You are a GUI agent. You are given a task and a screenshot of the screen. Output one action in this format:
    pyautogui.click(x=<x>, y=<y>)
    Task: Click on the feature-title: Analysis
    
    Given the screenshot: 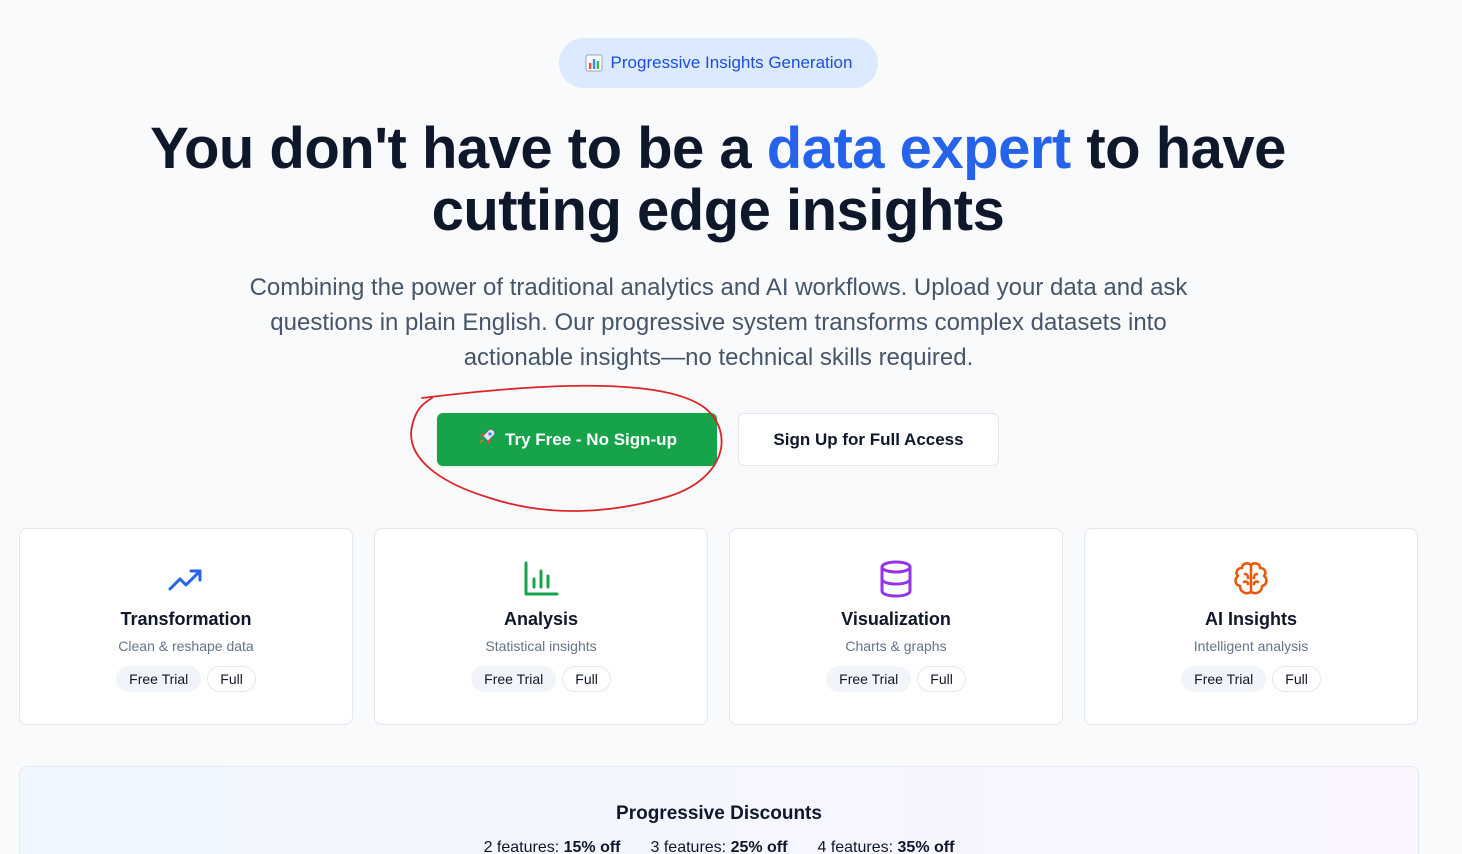 What is the action you would take?
    pyautogui.click(x=541, y=619)
    